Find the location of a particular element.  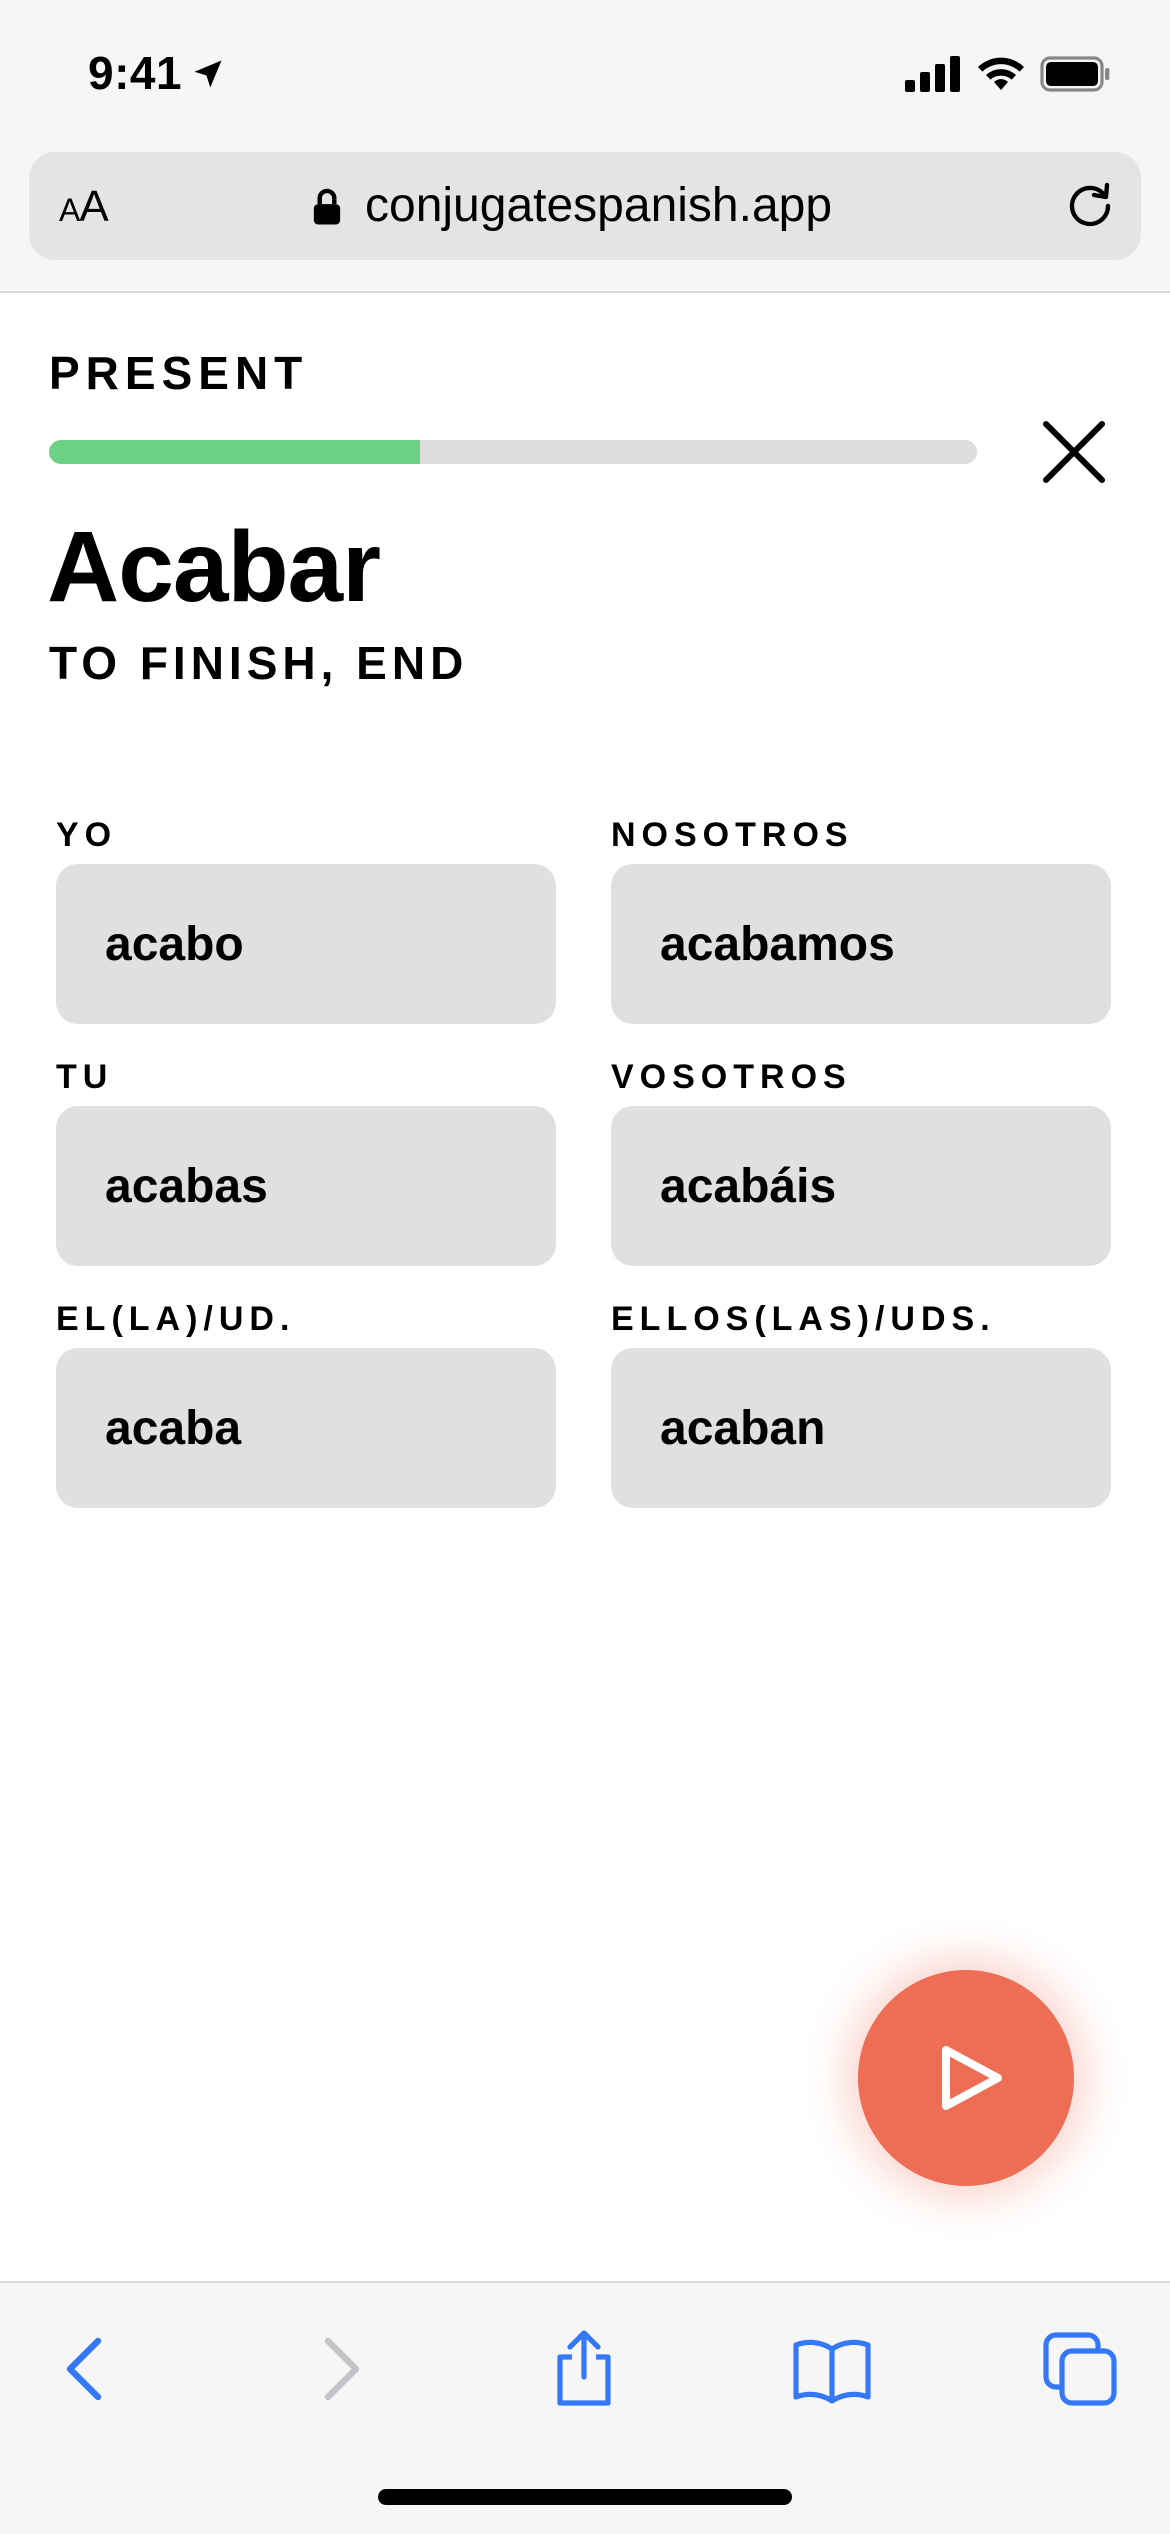

conjugation-cell: VOSOTROS acabáis is located at coordinates (861, 1160).